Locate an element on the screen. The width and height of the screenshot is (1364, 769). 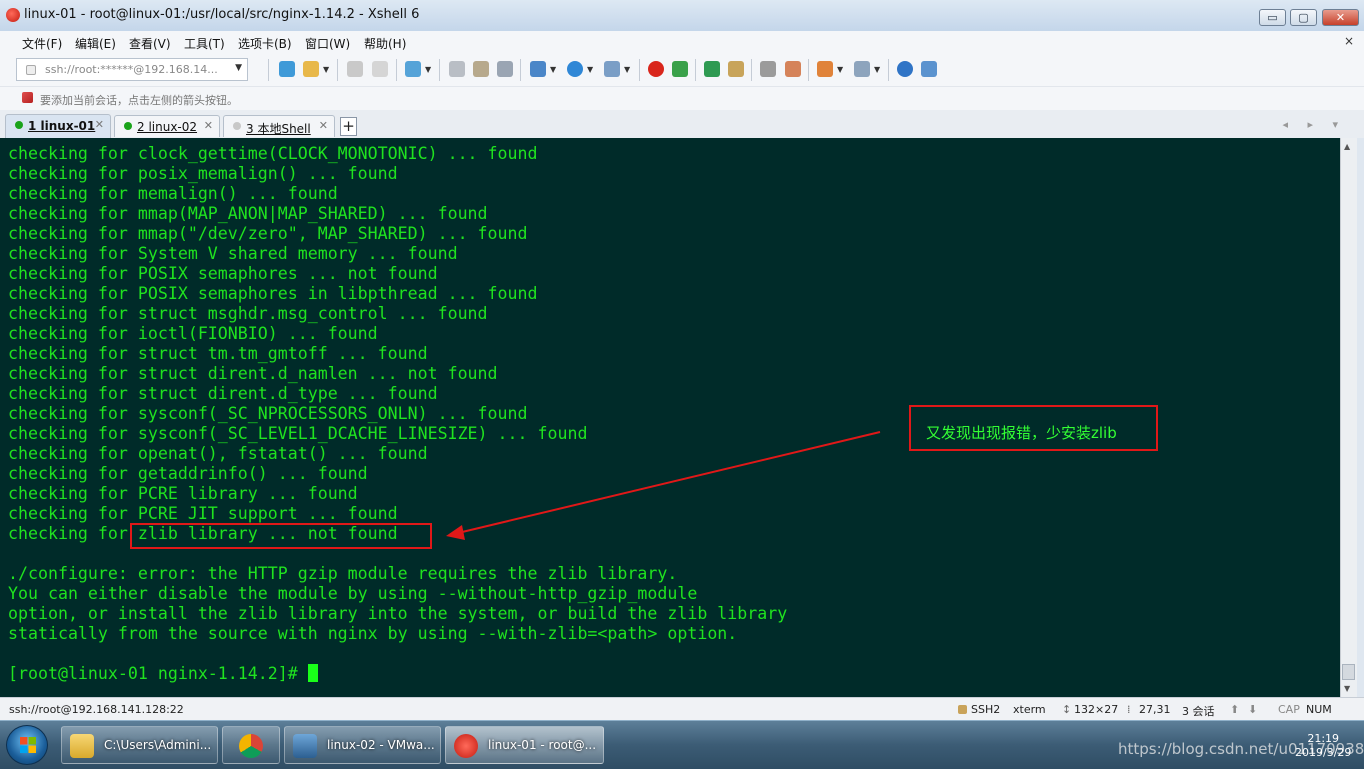
menu-edit: 编辑(E) is located at coordinates (95, 43).